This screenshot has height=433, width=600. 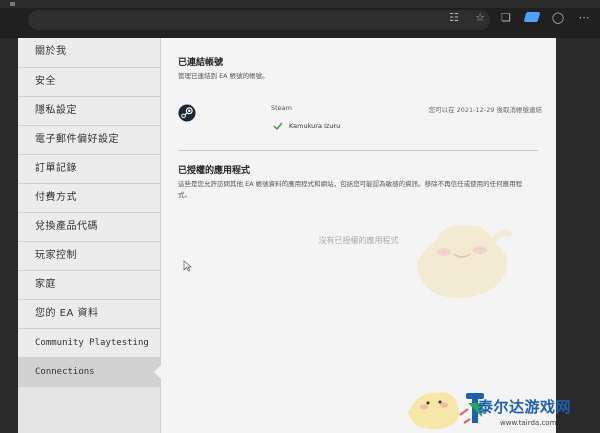 I want to click on watermark-site-title: 泰尔达游戏网, so click(x=525, y=407).